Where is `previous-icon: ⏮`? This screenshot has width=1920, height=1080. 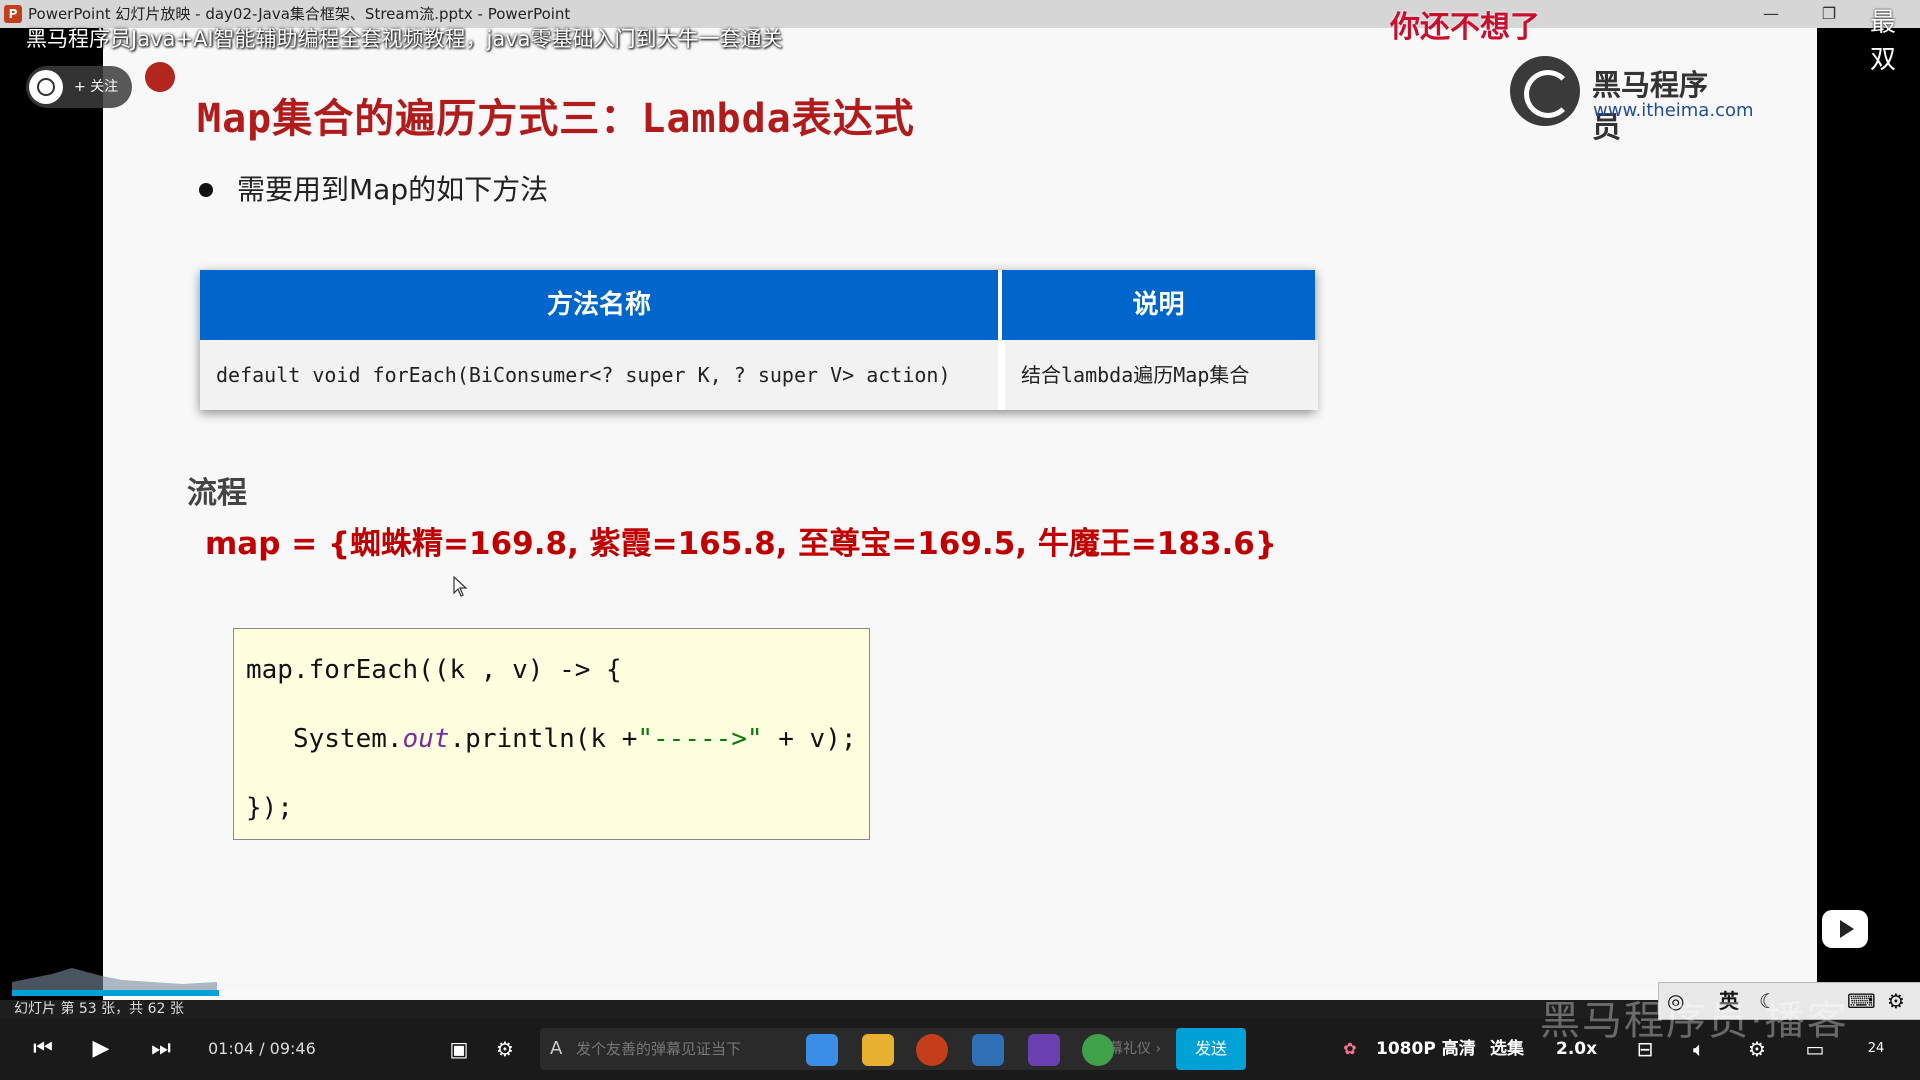
previous-icon: ⏮ is located at coordinates (43, 1049).